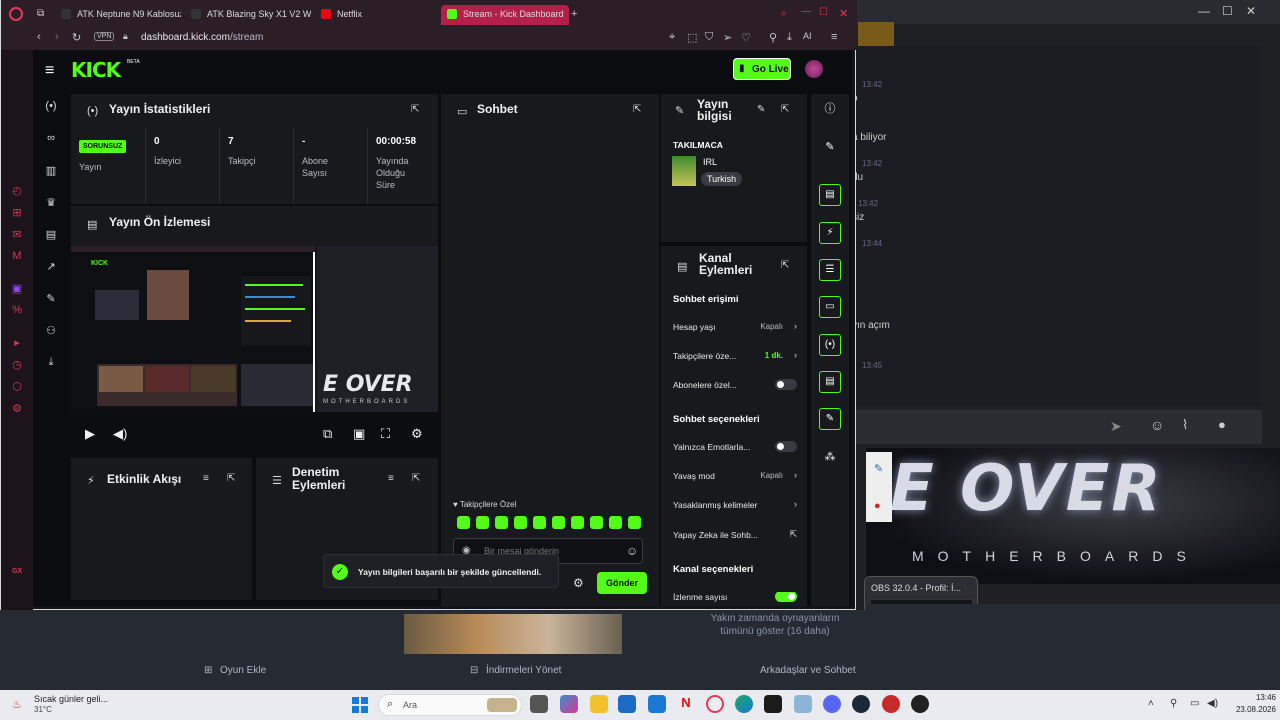 This screenshot has height=720, width=1280. I want to click on go-live-button: ▮ Go Live, so click(762, 69).